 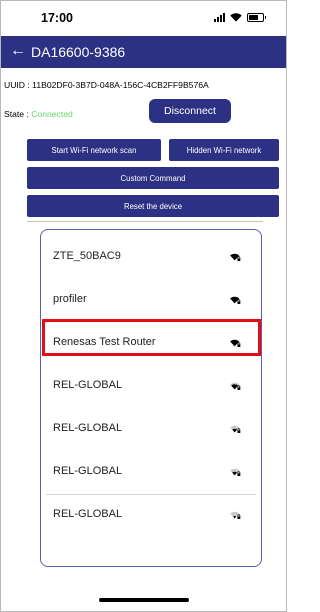 I want to click on reset-device-button: Reset the device, so click(x=153, y=206).